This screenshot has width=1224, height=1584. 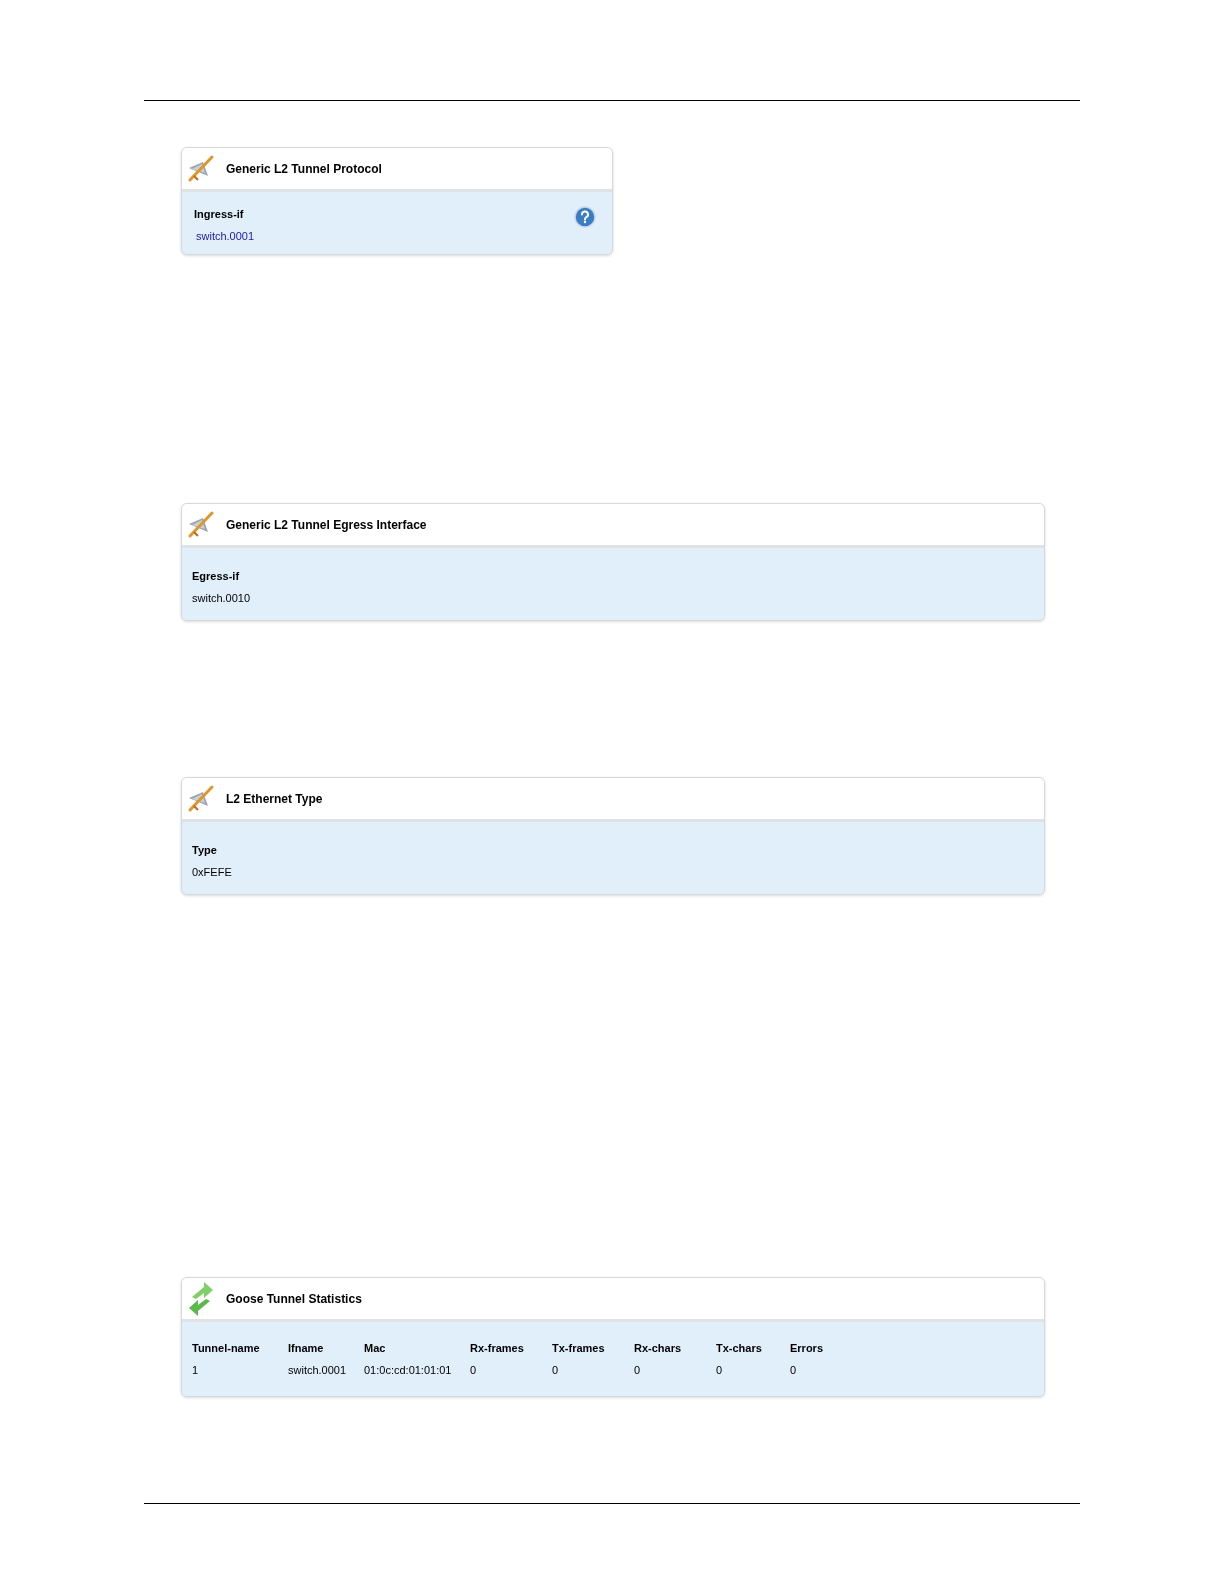 I want to click on column-header: Tunnel-name, so click(x=240, y=1351).